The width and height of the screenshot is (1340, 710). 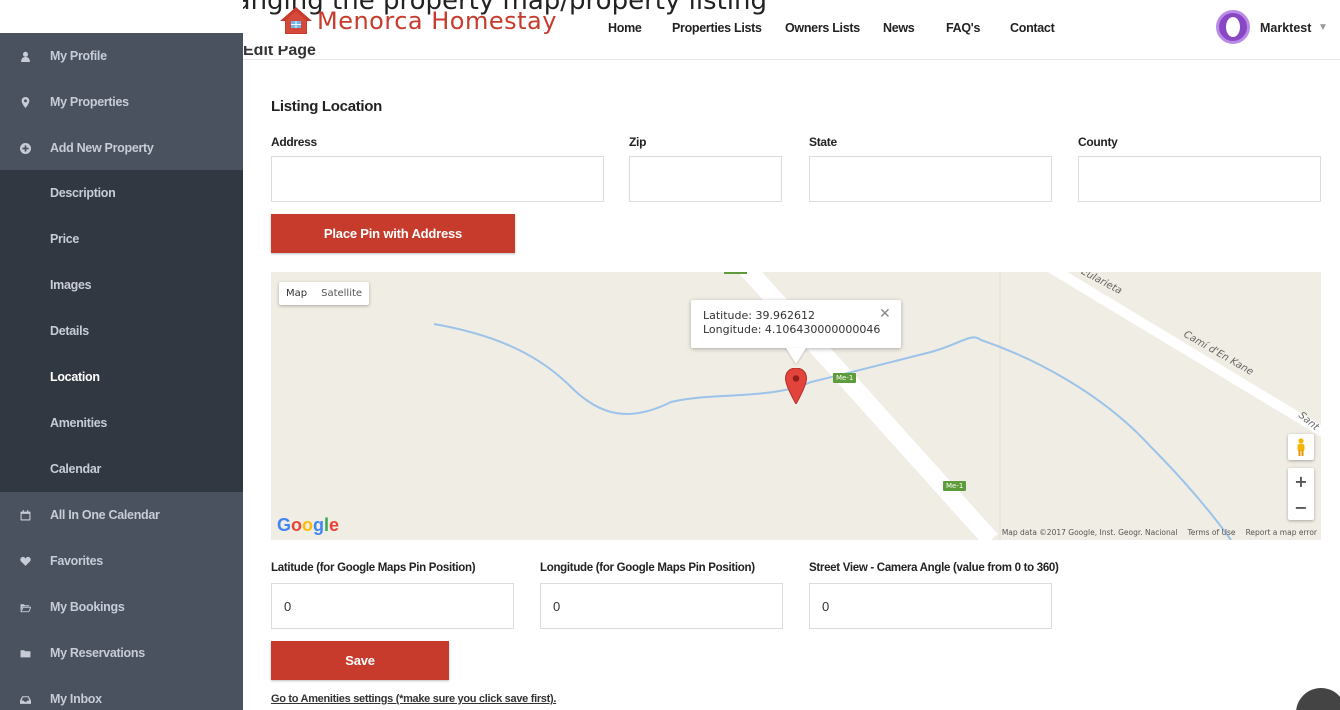 I want to click on house-logo-icon, so click(x=296, y=20).